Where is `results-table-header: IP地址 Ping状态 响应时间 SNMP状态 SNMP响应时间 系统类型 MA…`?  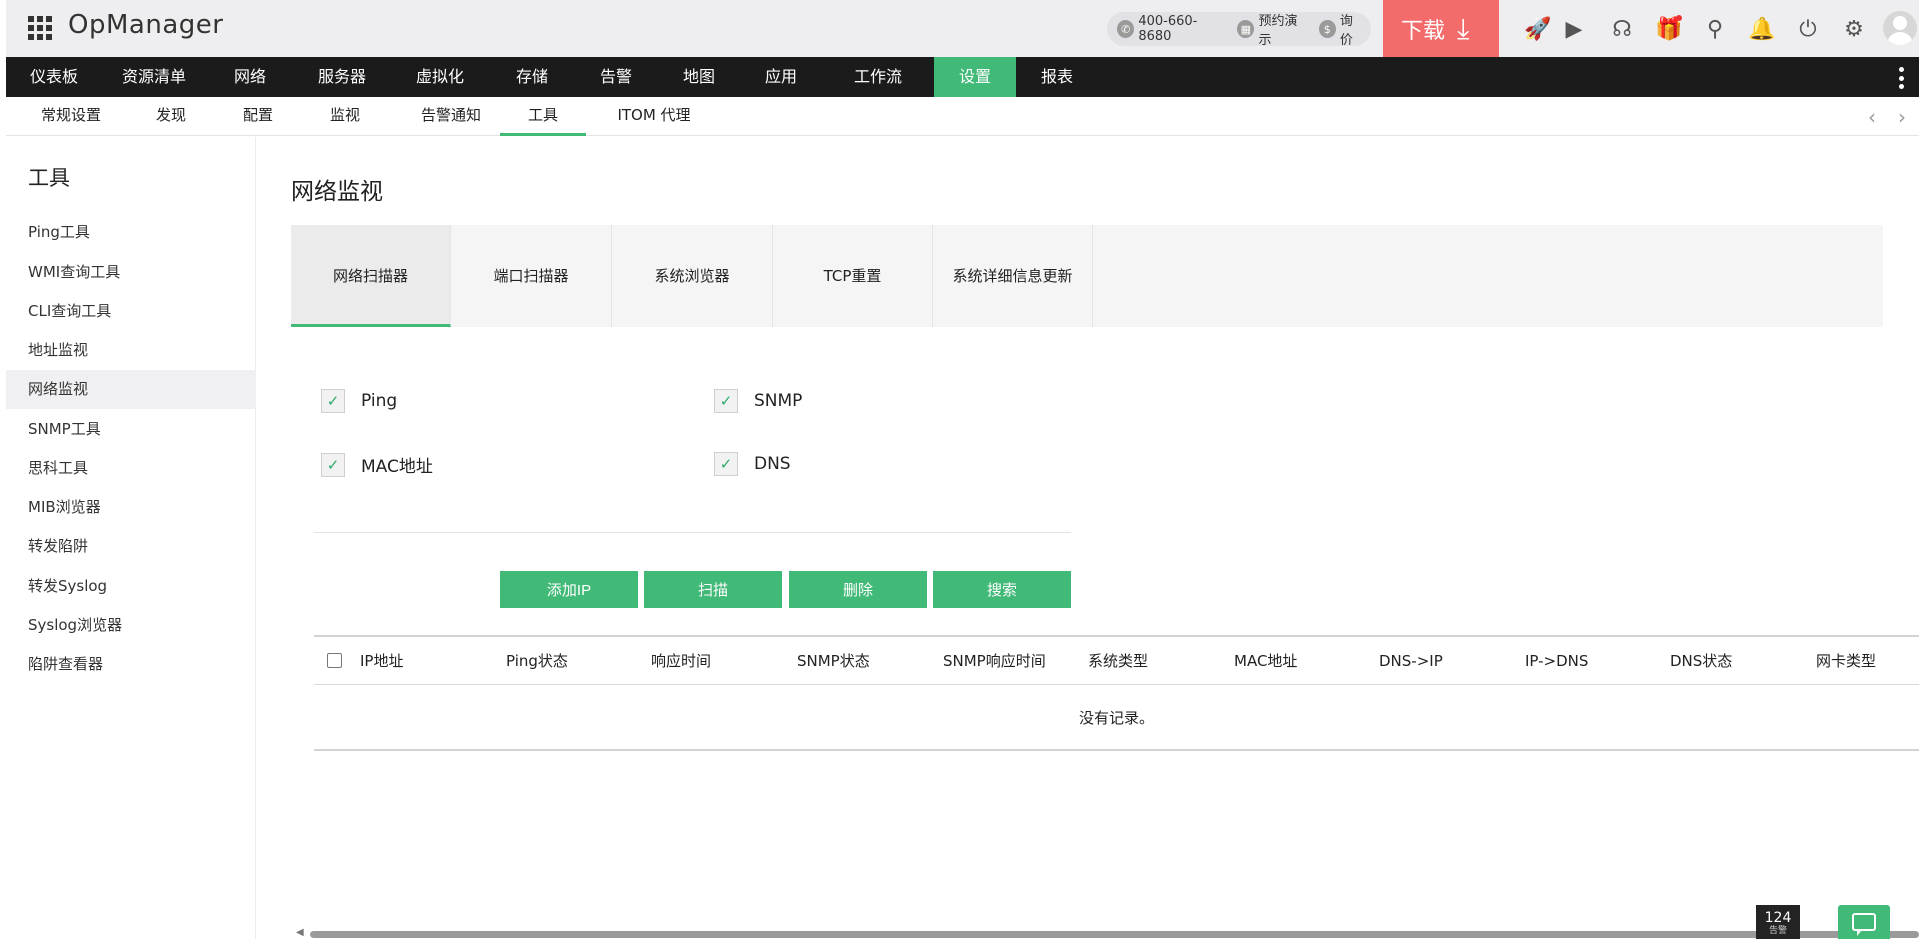 results-table-header: IP地址 Ping状态 响应时间 SNMP状态 SNMP响应时间 系统类型 MA… is located at coordinates (1116, 660).